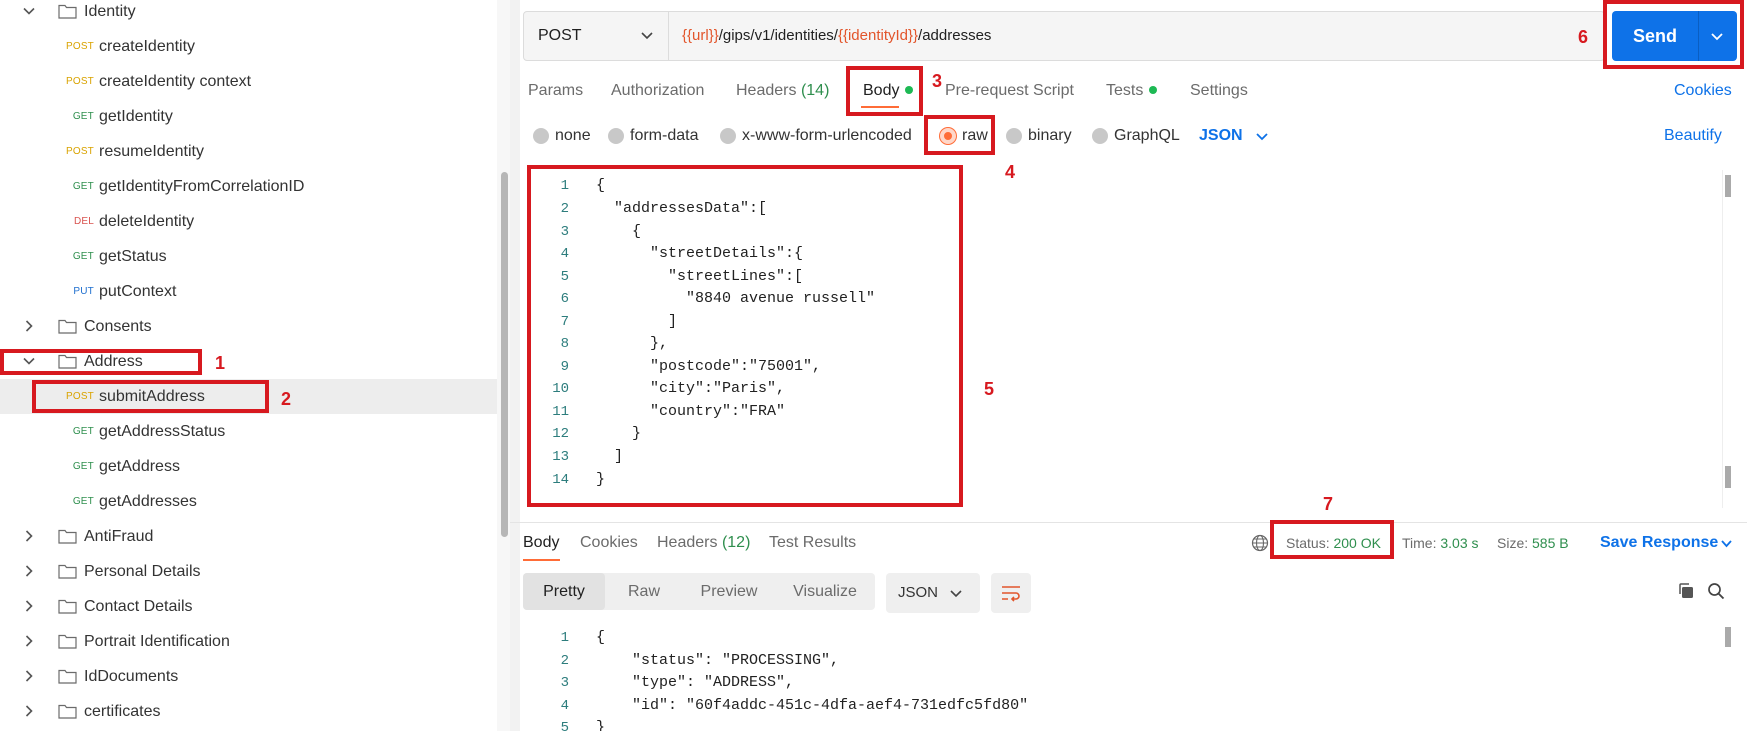 This screenshot has height=731, width=1747. I want to click on code-line: "streetDetails":{, so click(700, 253).